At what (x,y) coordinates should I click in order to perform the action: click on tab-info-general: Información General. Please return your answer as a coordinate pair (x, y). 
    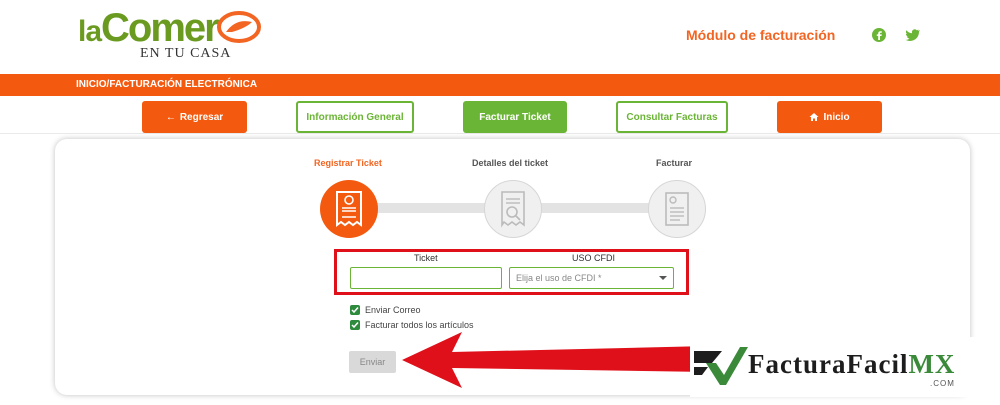
    Looking at the image, I should click on (355, 117).